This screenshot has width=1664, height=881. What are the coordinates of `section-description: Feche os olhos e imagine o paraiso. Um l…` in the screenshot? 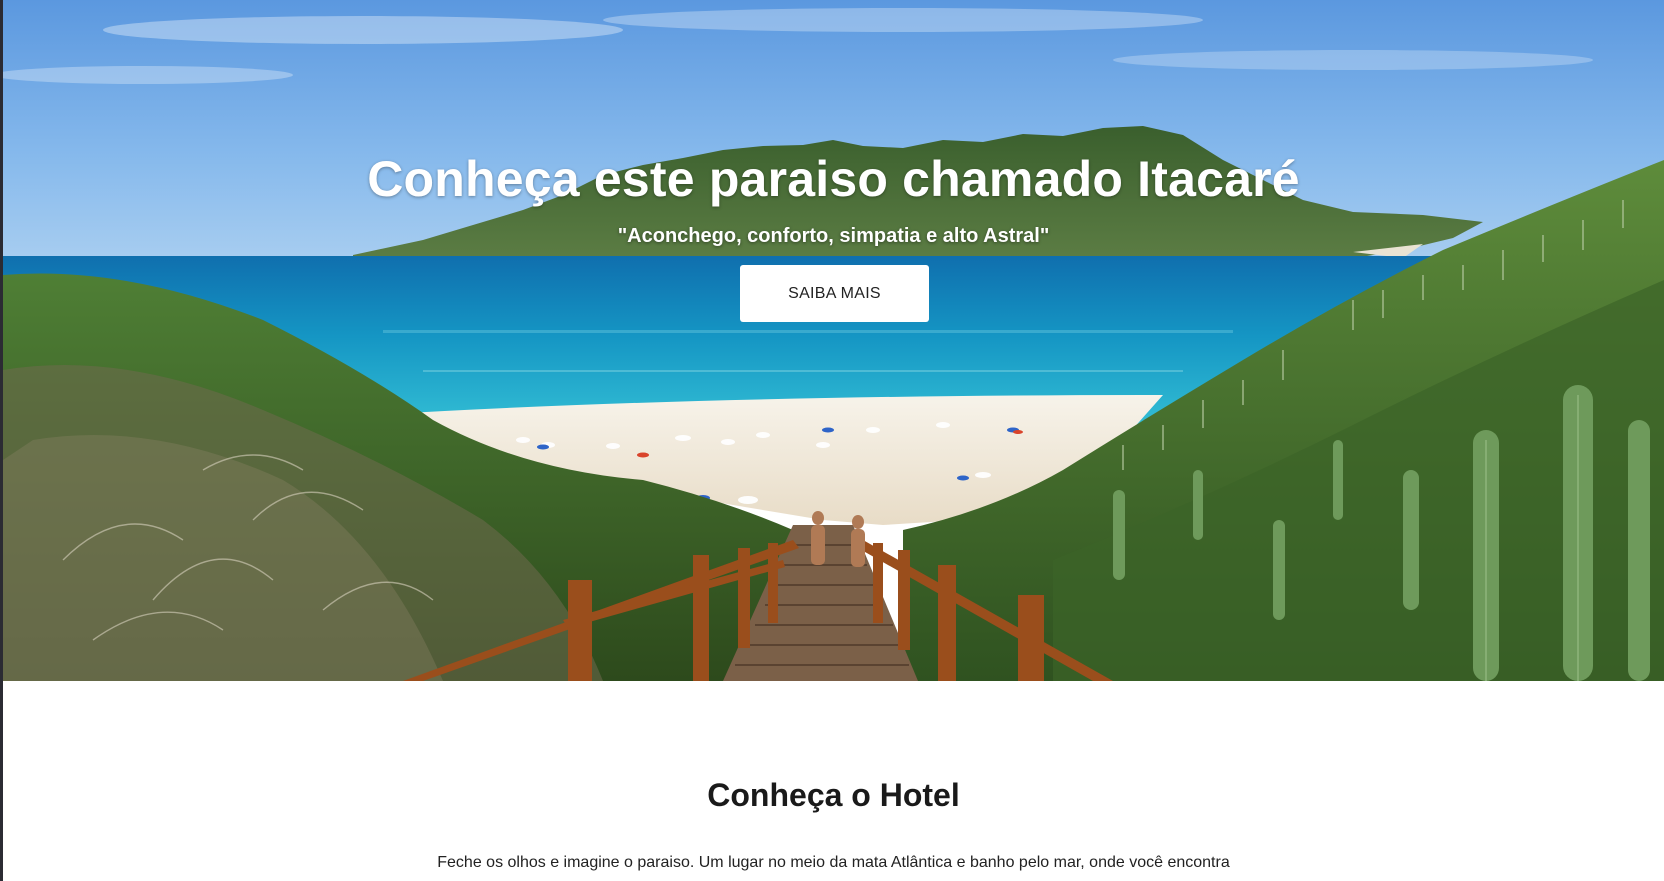 It's located at (833, 867).